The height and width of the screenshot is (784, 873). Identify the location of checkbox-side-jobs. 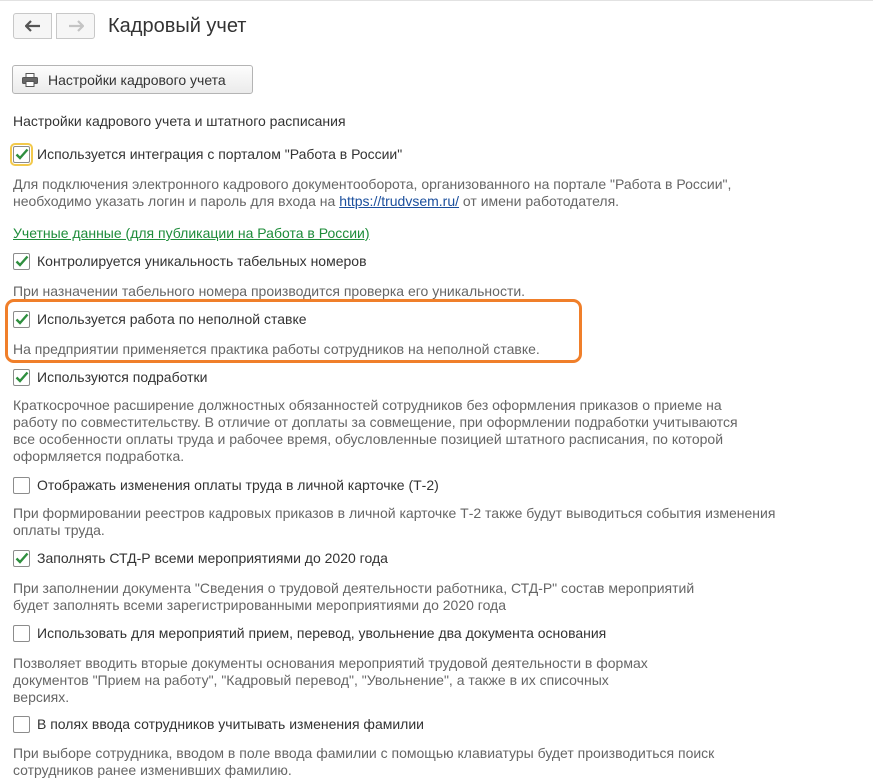
(21, 377).